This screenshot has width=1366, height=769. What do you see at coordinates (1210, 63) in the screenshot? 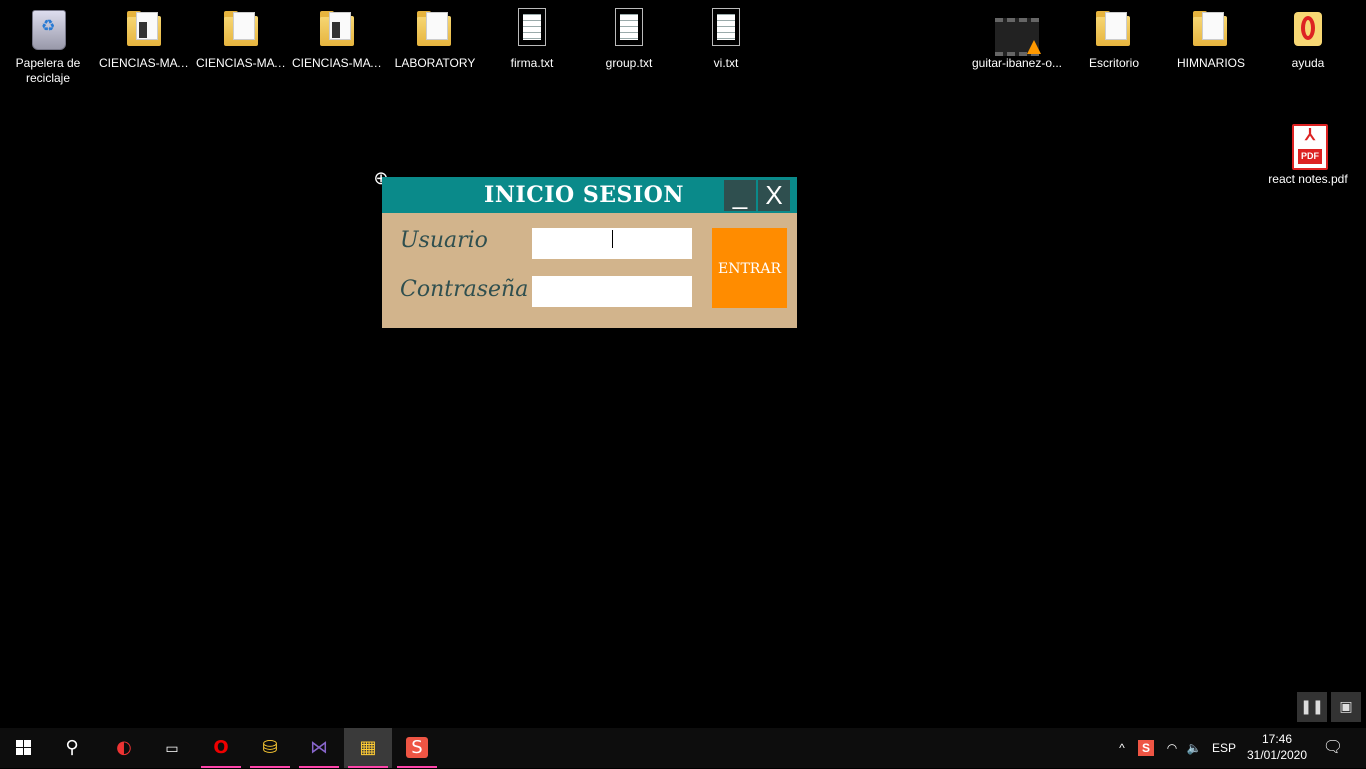
I see `desktop-icon-label: HIMNARIOS` at bounding box center [1210, 63].